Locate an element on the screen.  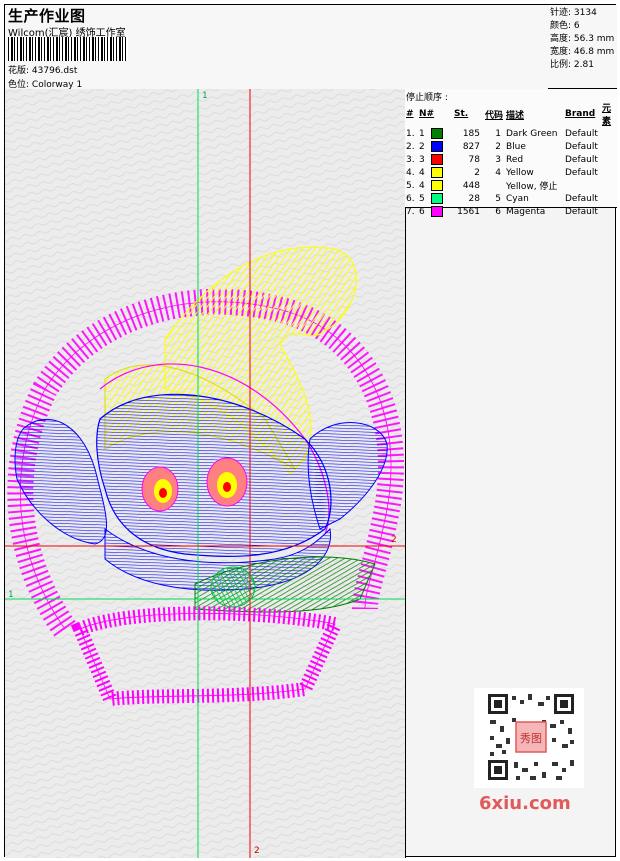
color-description: Magenta is located at coordinates (526, 211).